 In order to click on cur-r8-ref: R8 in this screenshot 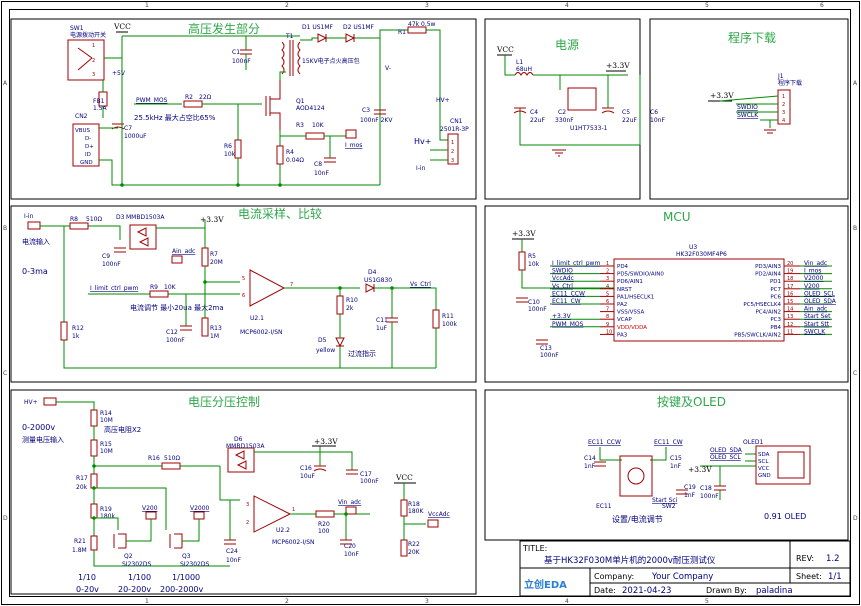, I will do `click(74, 219)`.